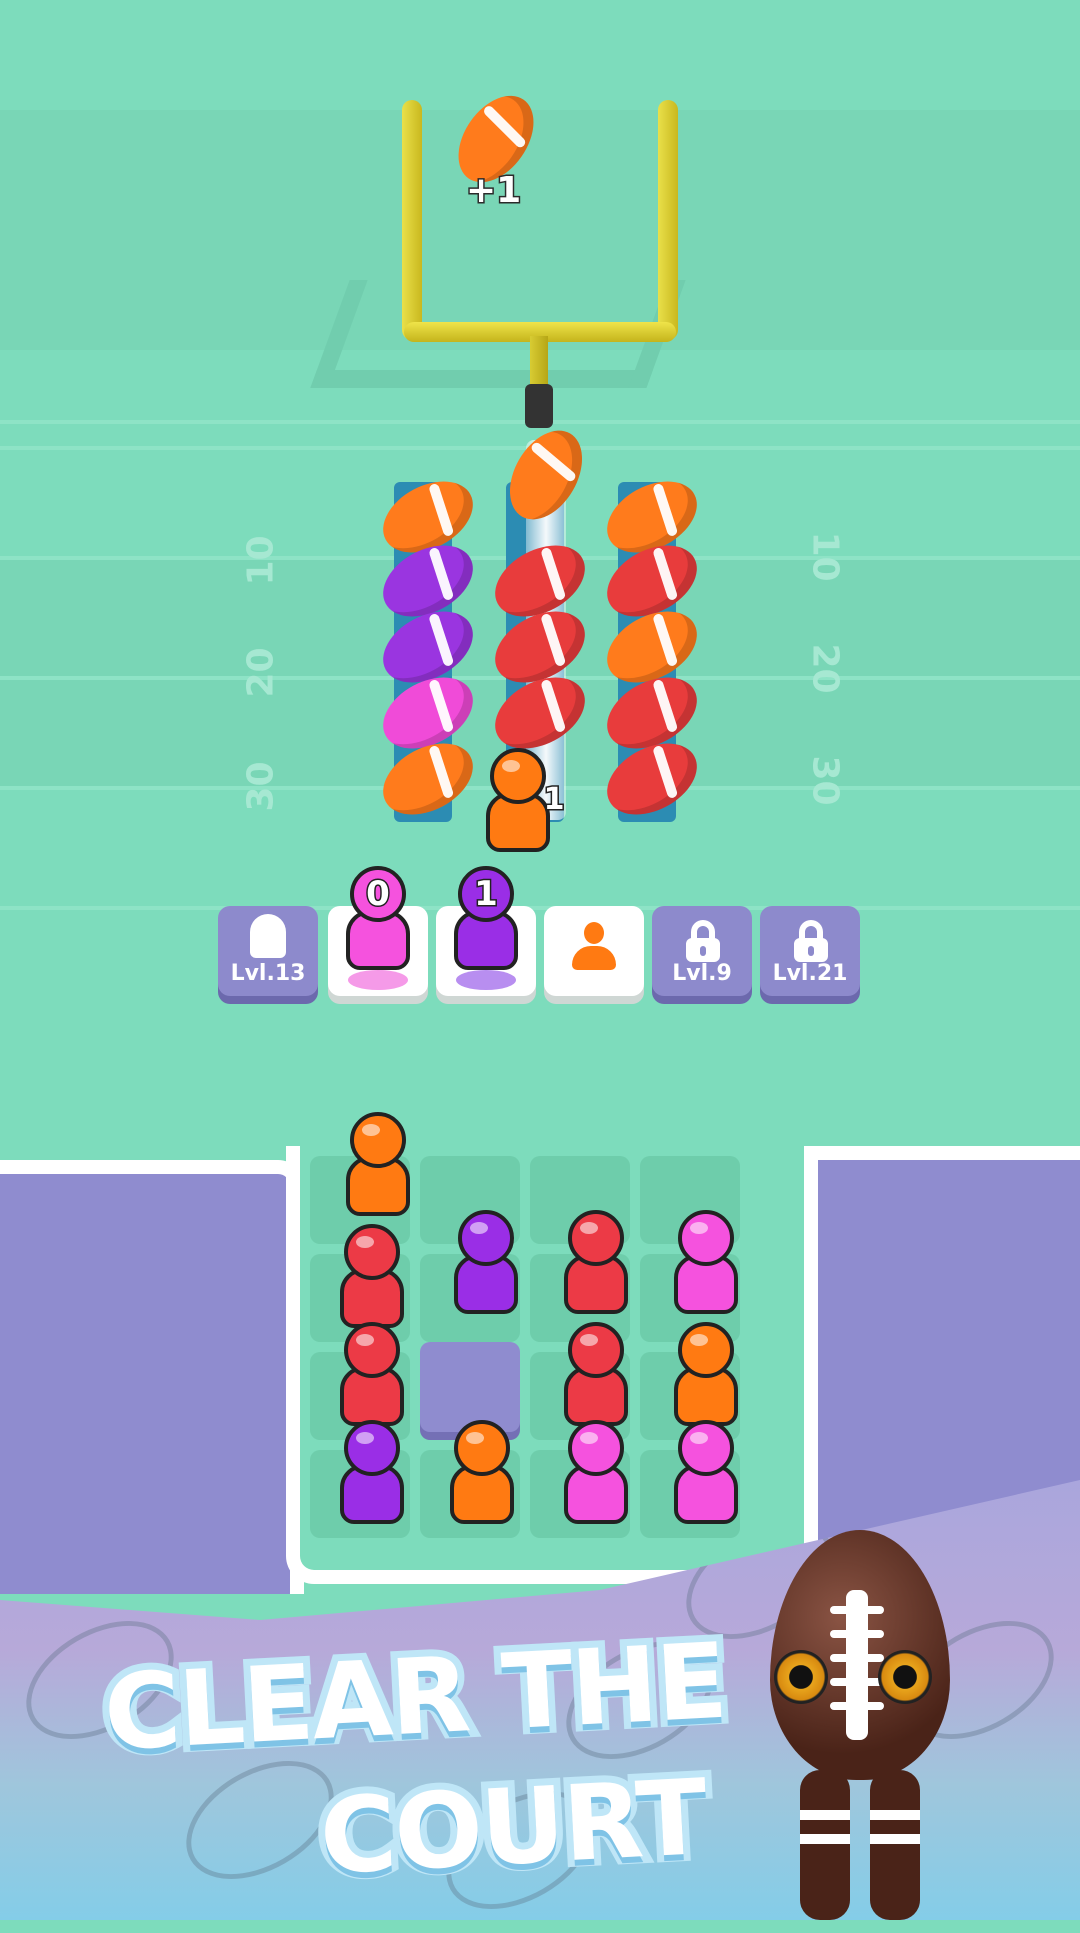 The width and height of the screenshot is (1080, 1933). What do you see at coordinates (512, 1827) in the screenshot?
I see `banner-title-line-2: COURT` at bounding box center [512, 1827].